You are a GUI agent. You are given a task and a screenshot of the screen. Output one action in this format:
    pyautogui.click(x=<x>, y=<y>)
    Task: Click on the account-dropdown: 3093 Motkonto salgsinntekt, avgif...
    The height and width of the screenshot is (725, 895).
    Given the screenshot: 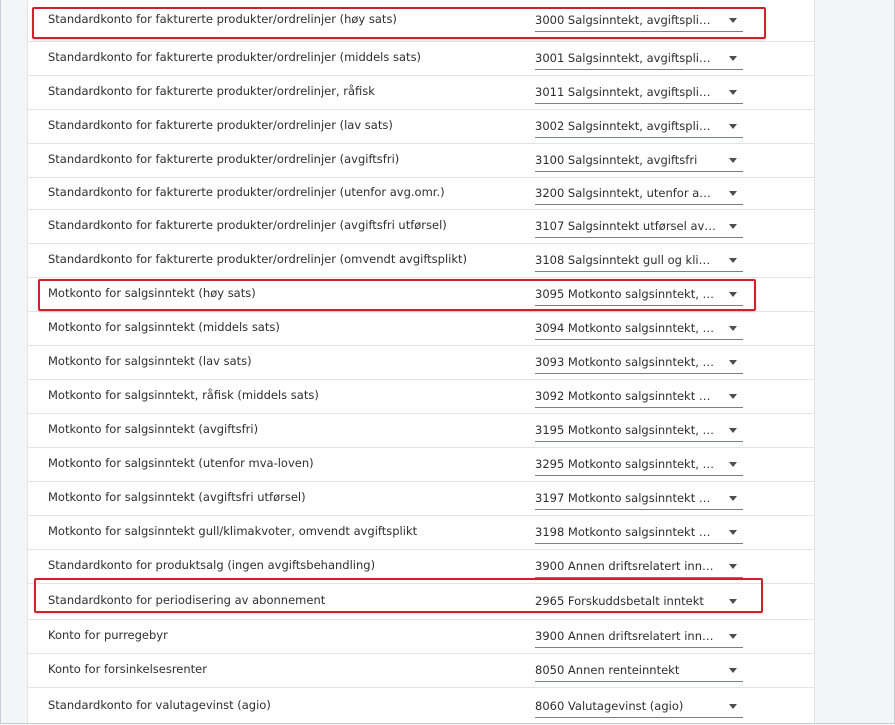 What is the action you would take?
    pyautogui.click(x=639, y=362)
    